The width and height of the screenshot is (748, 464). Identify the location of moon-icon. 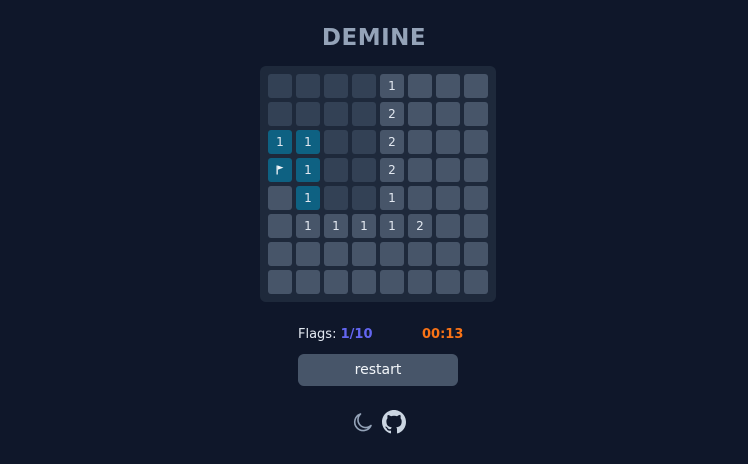
(363, 422).